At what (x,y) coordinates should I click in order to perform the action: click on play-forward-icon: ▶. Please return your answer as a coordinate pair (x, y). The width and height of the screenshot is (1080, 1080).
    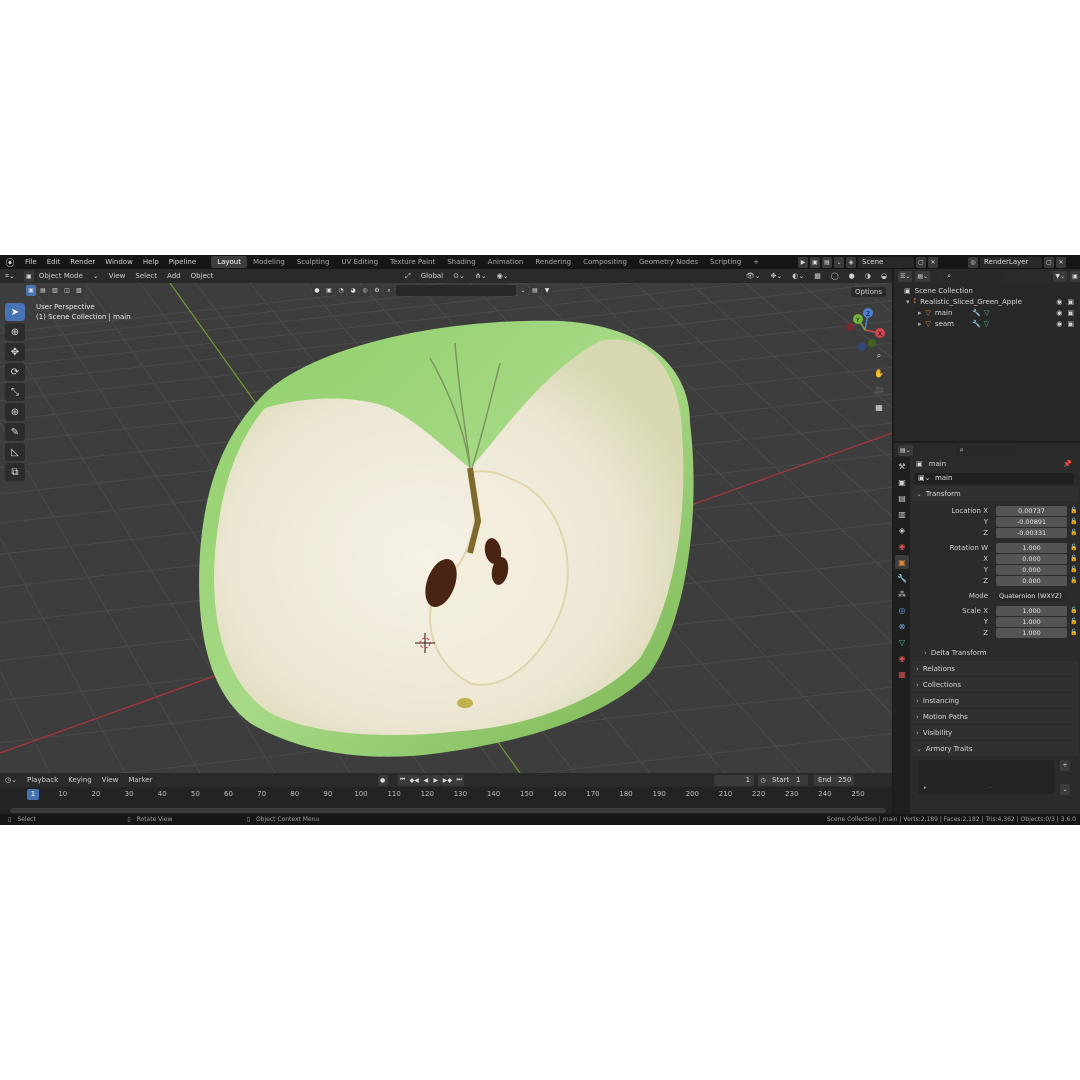
    Looking at the image, I should click on (435, 780).